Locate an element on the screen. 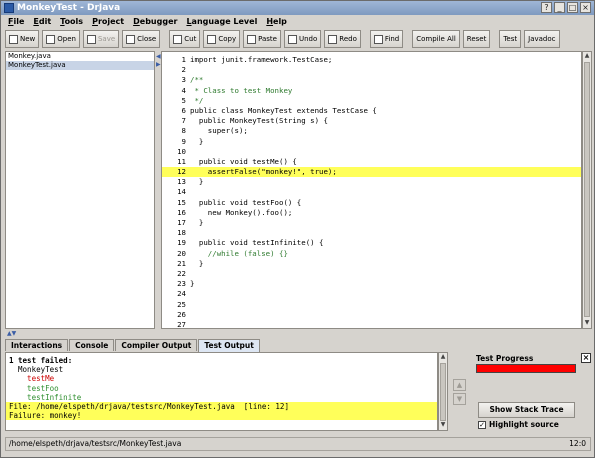  line-number: 14 is located at coordinates (181, 192).